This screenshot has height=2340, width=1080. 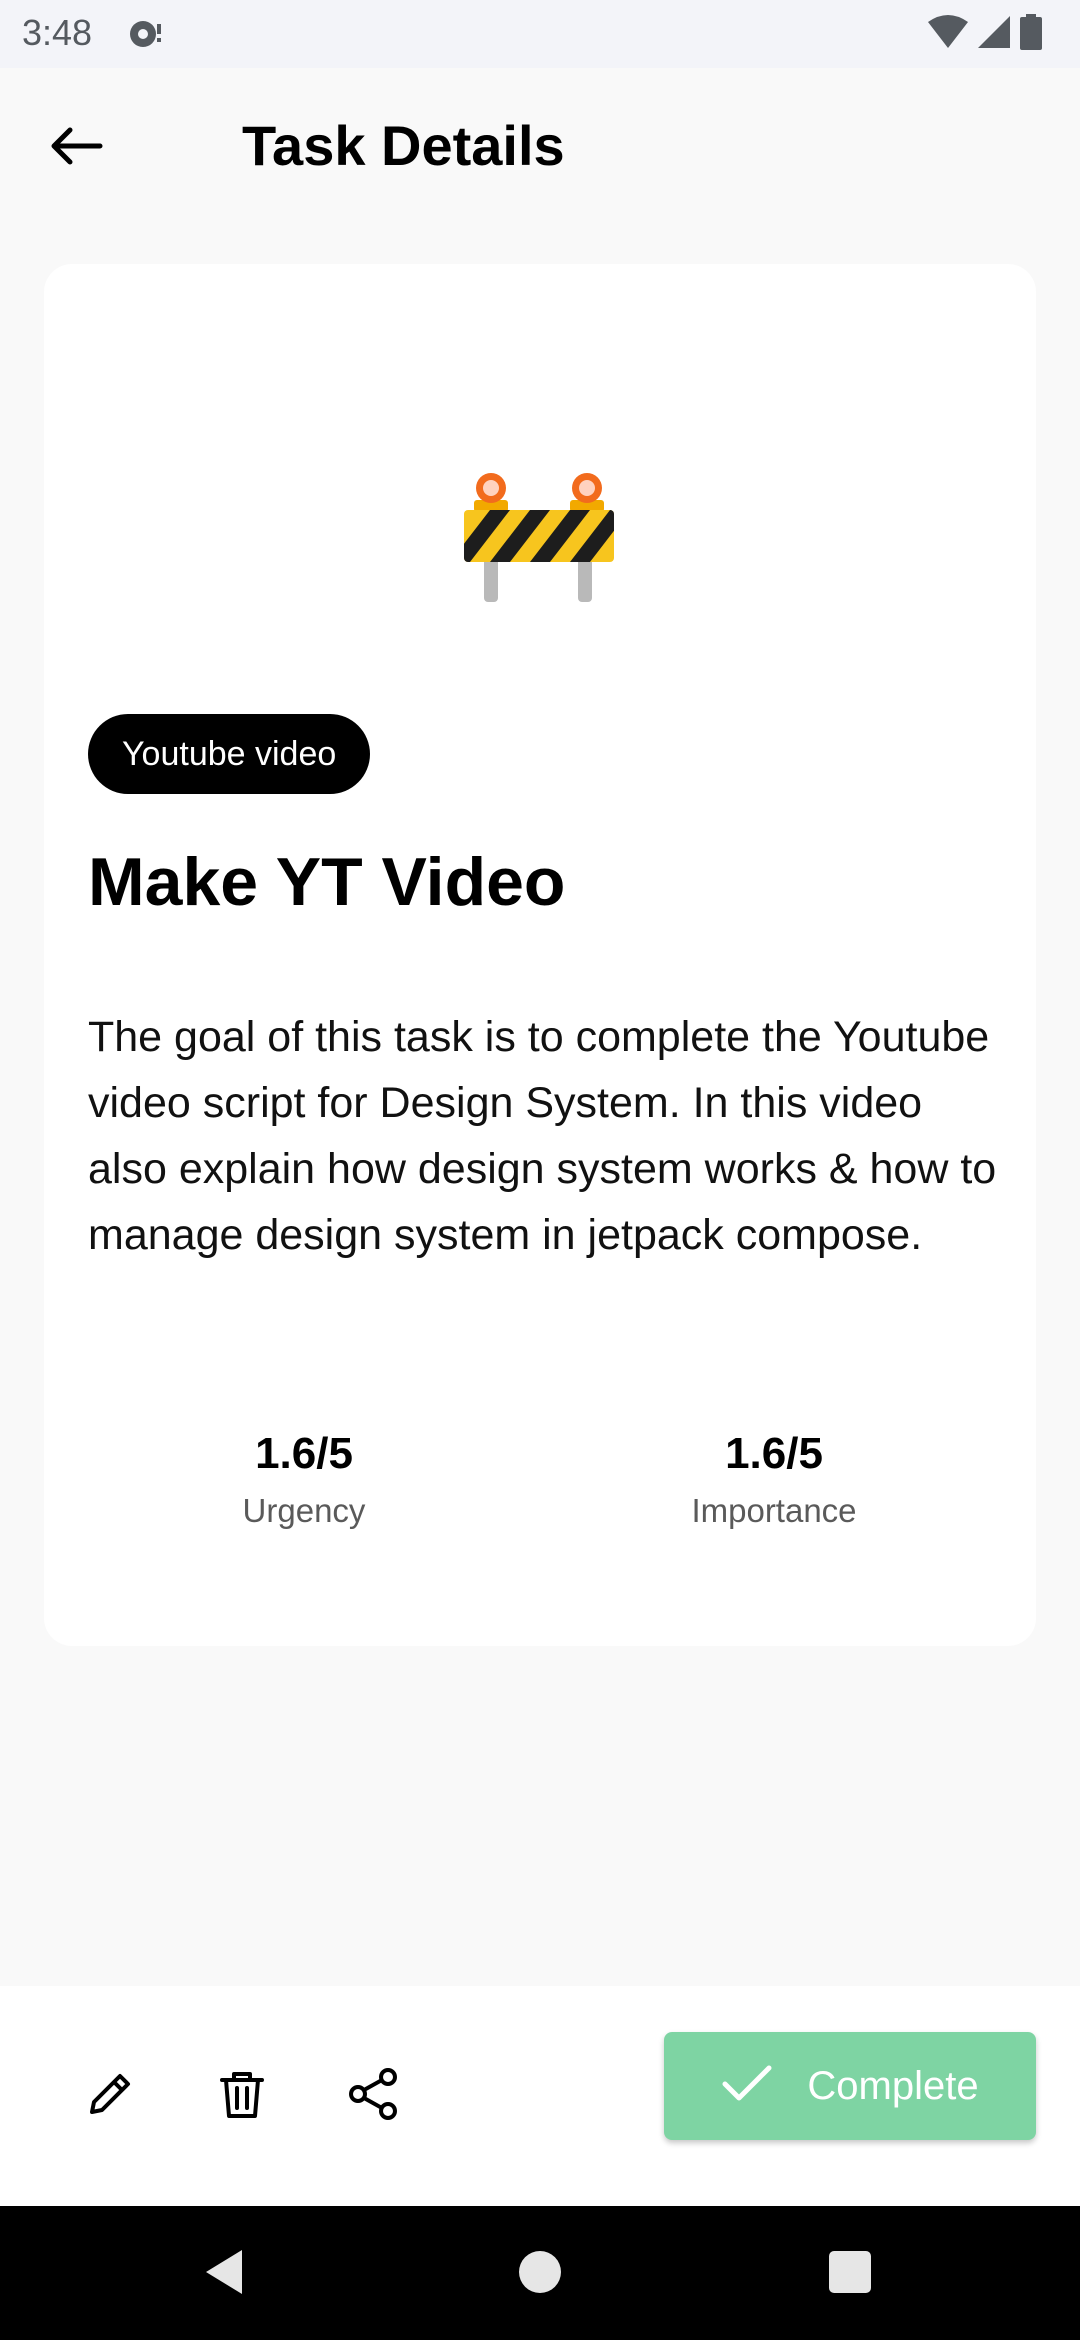 I want to click on status-icons, so click(x=985, y=34).